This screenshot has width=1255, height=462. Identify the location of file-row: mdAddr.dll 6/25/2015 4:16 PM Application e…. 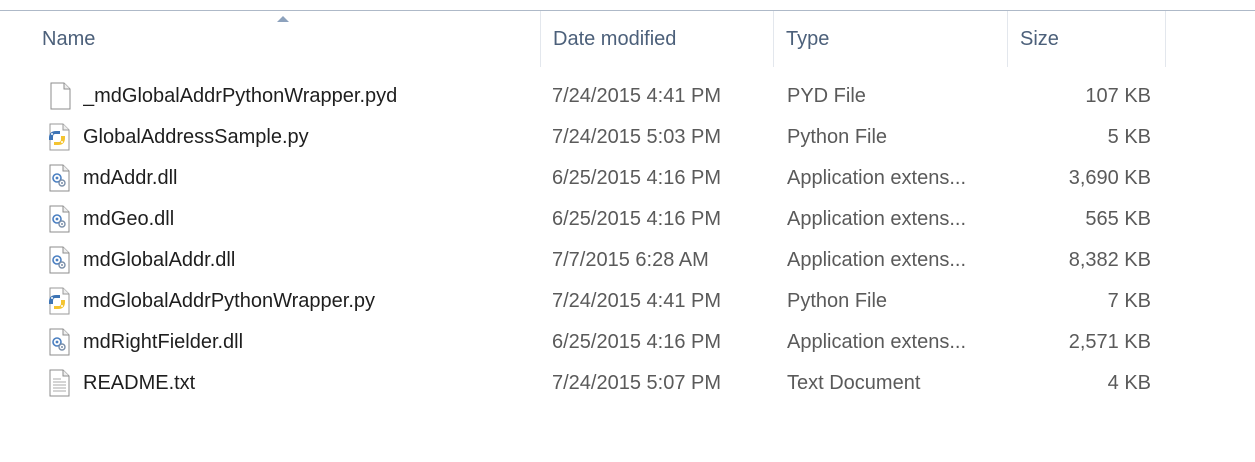
(627, 178).